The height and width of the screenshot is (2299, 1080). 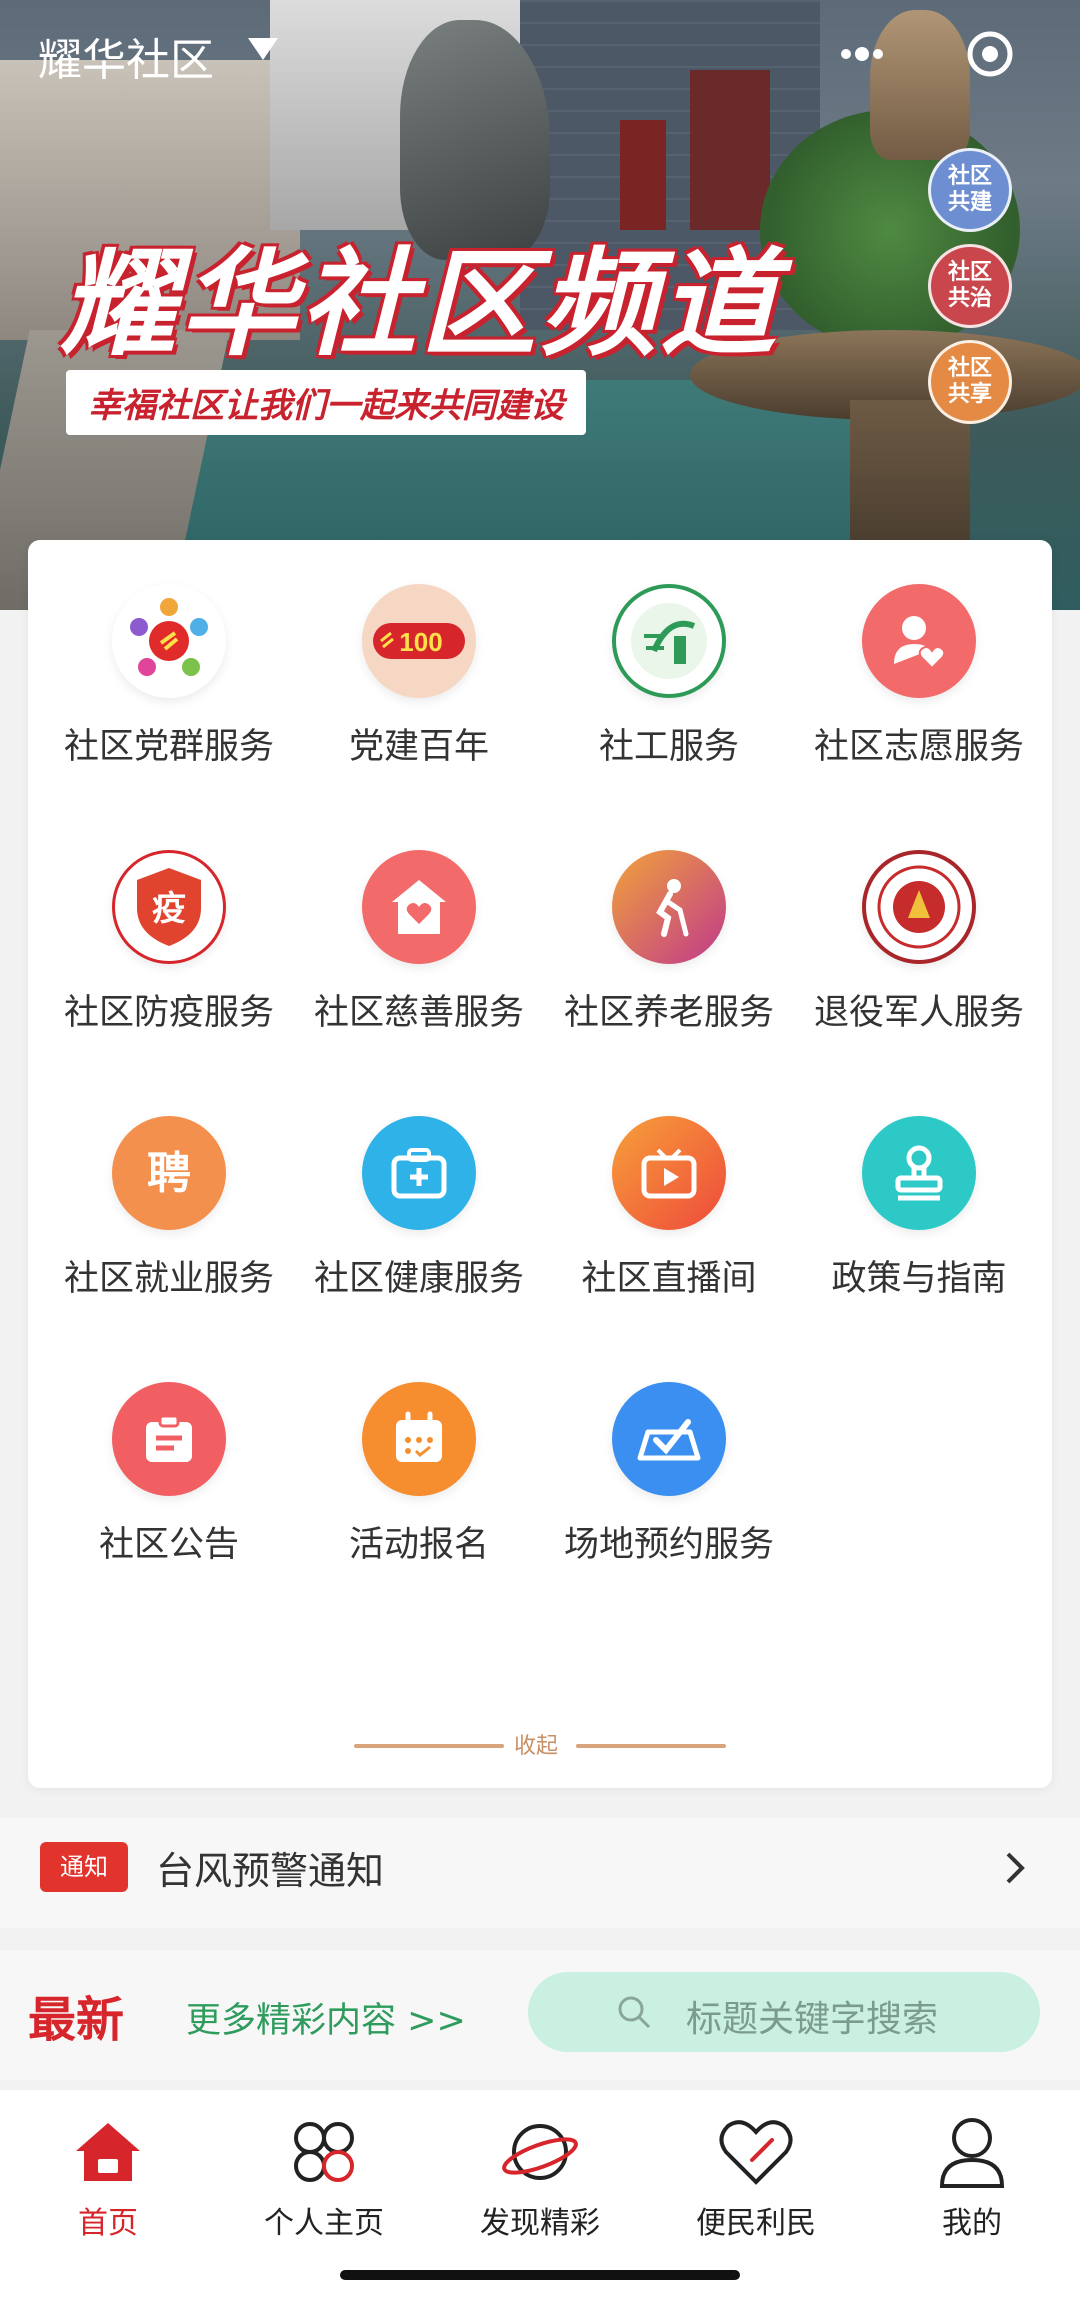 I want to click on tab-convenience: 便民利民, so click(x=756, y=2177).